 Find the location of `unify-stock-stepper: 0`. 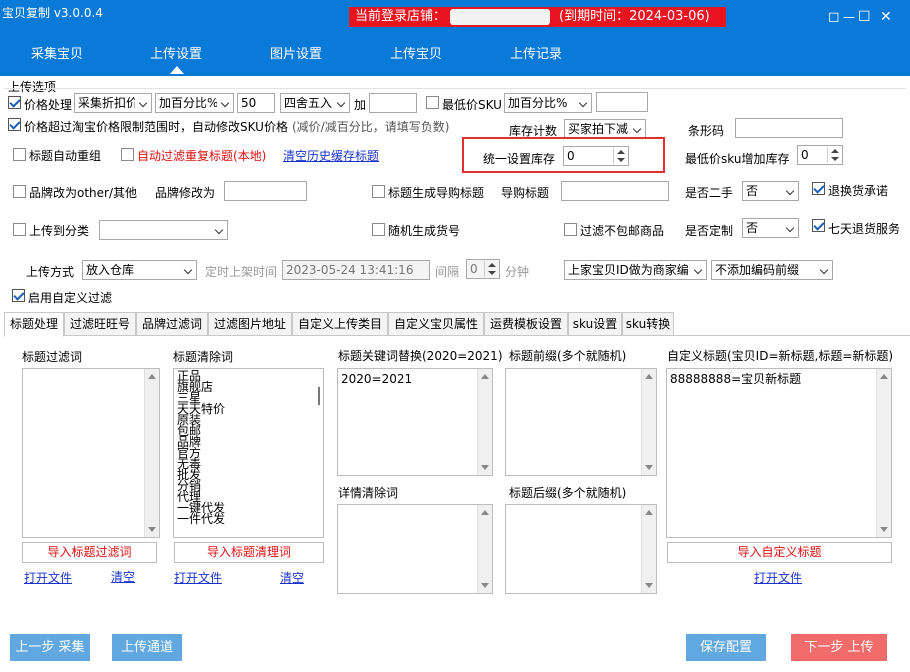

unify-stock-stepper: 0 is located at coordinates (596, 156).